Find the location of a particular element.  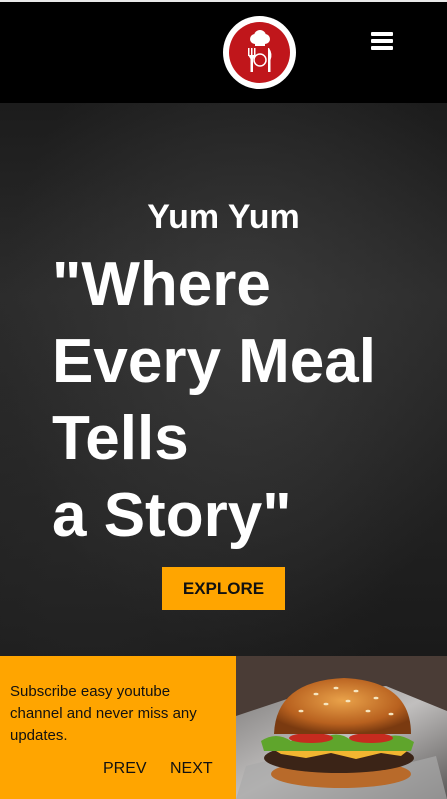

top-navbar is located at coordinates (223, 51).